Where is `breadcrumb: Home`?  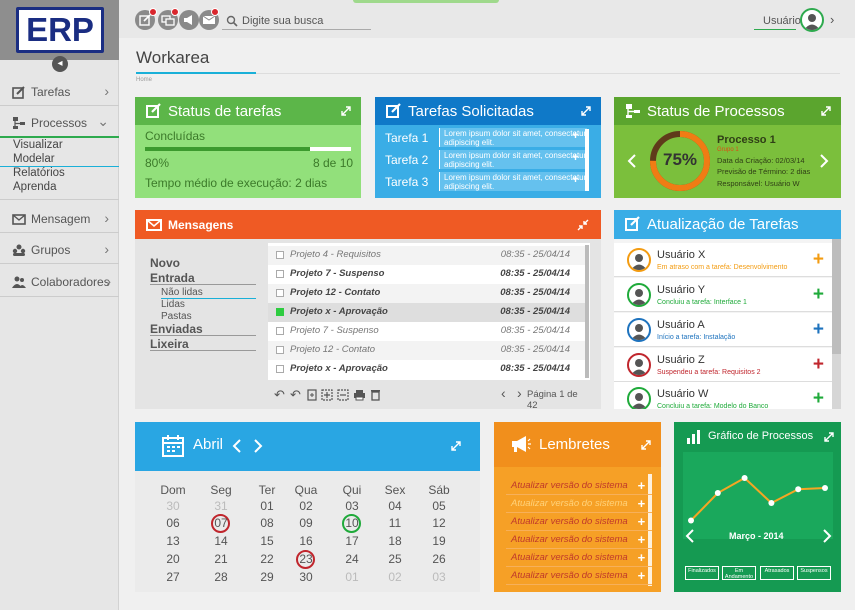
breadcrumb: Home is located at coordinates (144, 80).